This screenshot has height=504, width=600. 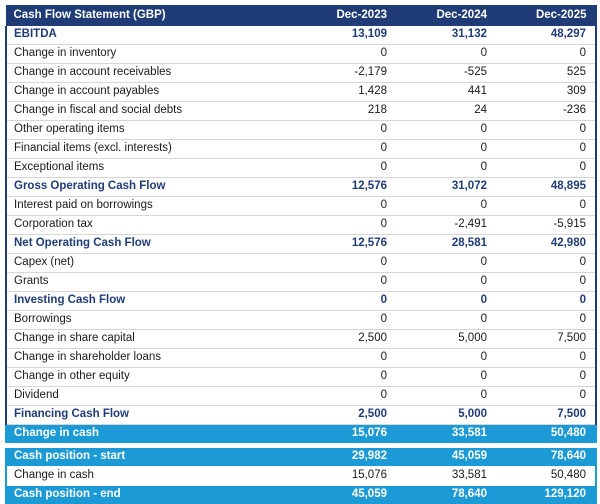 I want to click on row-value: 78,640, so click(x=446, y=495).